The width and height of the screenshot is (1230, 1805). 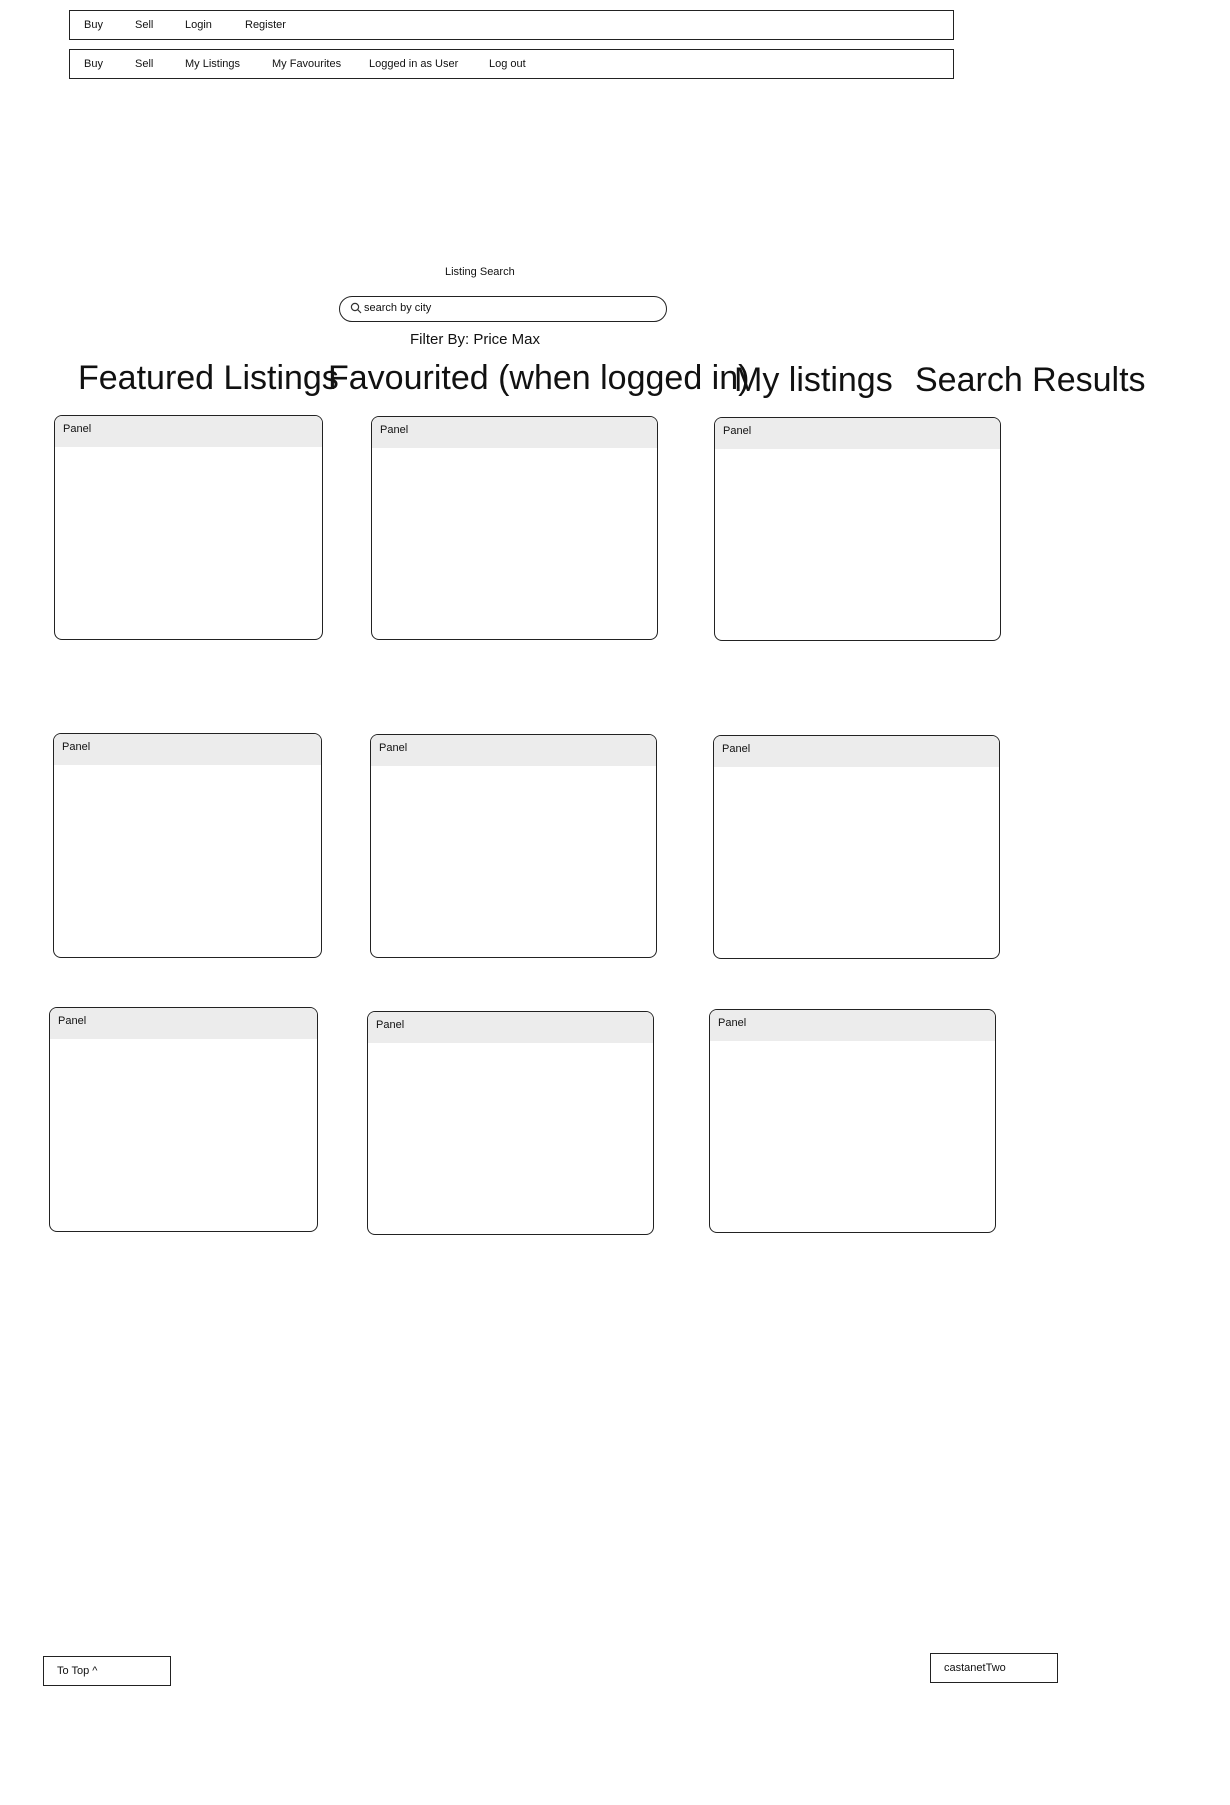 I want to click on to-top-button: To Top ^, so click(x=107, y=1671).